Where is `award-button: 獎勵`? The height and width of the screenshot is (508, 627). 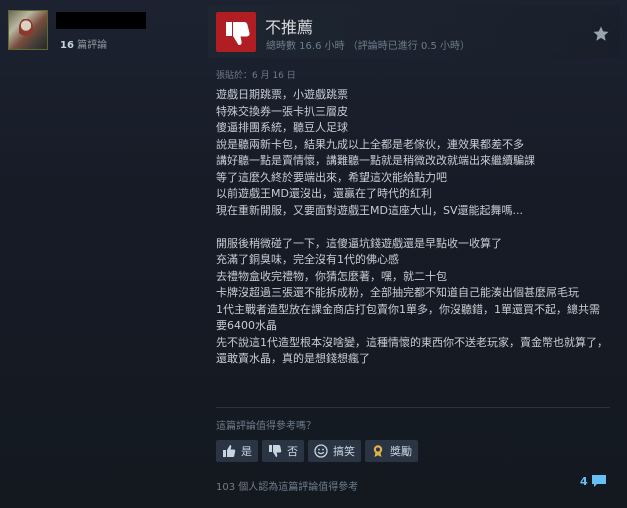 award-button: 獎勵 is located at coordinates (391, 451).